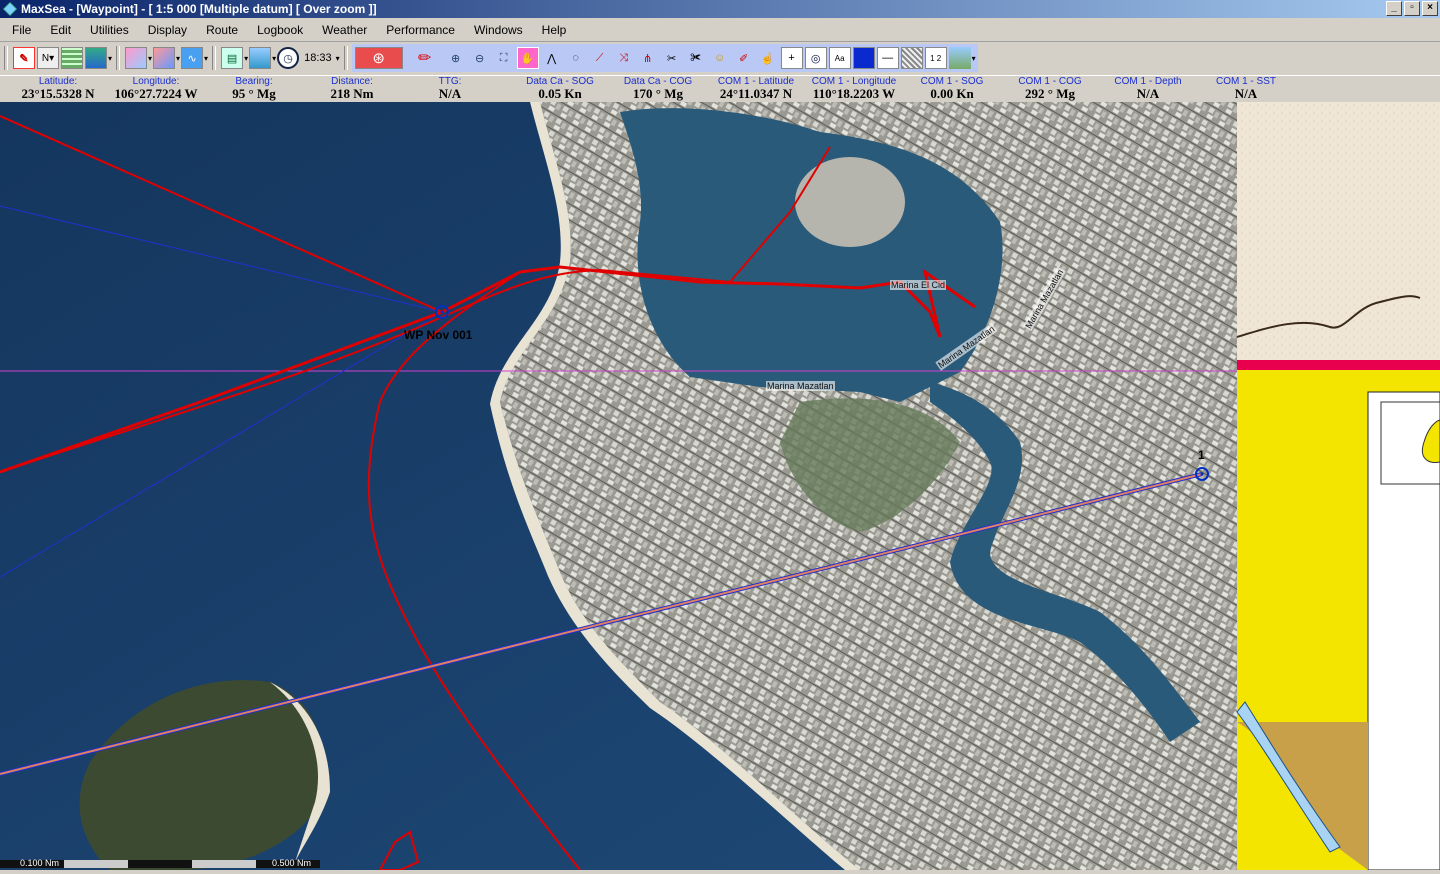  Describe the element at coordinates (338, 58) in the screenshot. I see `time-dropdown-icon: ▾` at that location.